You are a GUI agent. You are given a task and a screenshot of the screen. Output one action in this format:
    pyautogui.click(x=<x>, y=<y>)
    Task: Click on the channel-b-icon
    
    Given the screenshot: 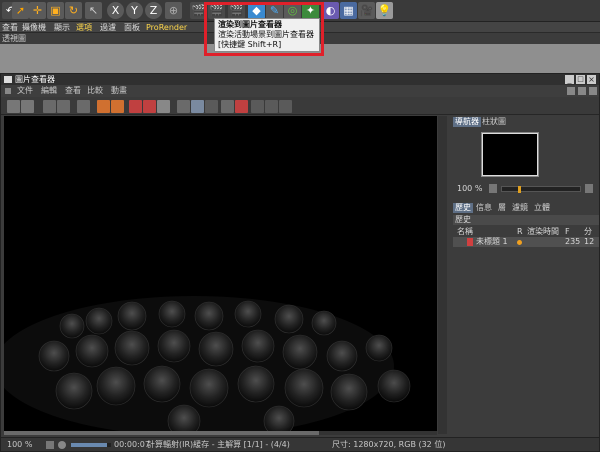 What is the action you would take?
    pyautogui.click(x=241, y=106)
    